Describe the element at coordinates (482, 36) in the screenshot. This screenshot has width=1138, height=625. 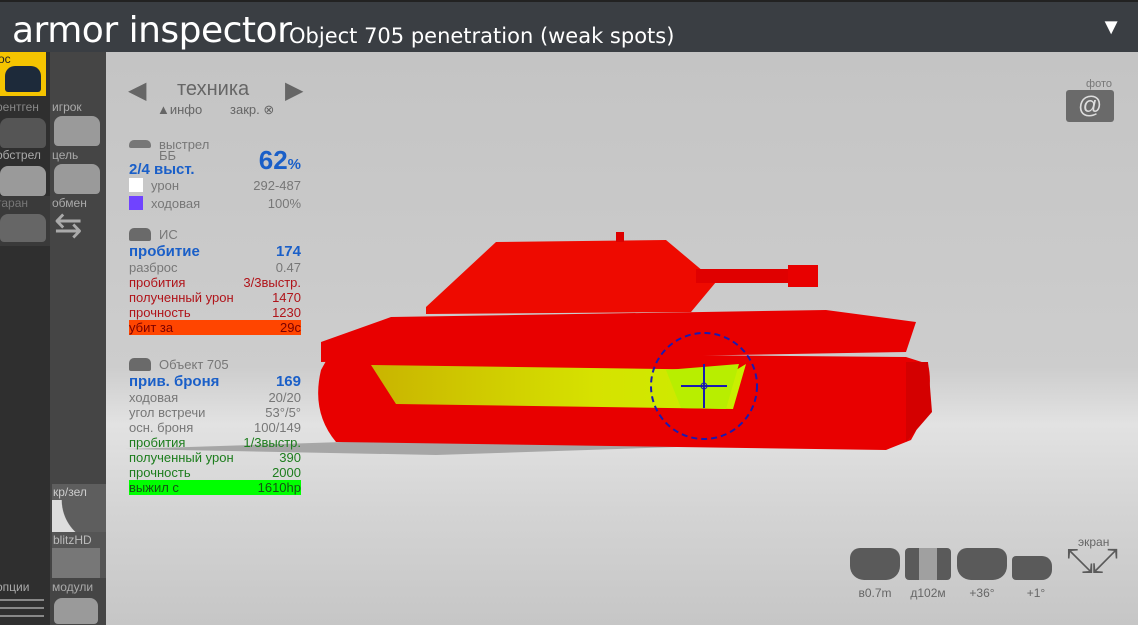
I see `page-subtitle: Object 705 penetration (weak spots)` at that location.